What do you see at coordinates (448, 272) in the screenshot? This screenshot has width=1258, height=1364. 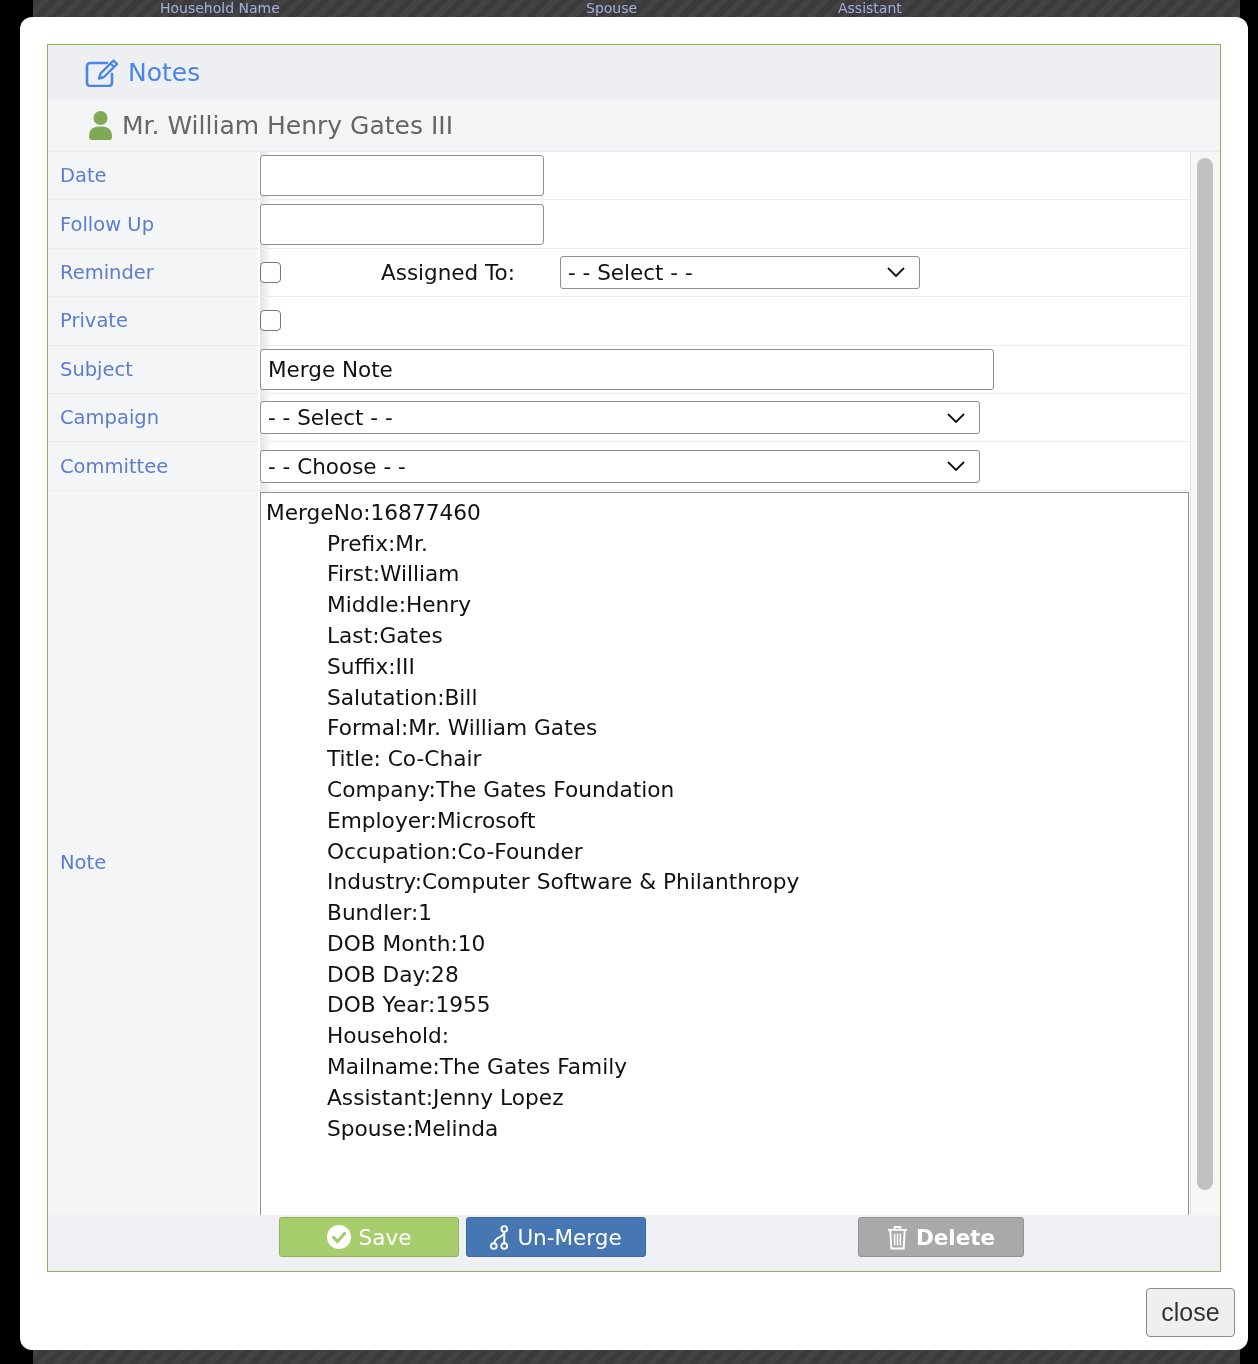 I see `assigned-to-label: Assigned To:` at bounding box center [448, 272].